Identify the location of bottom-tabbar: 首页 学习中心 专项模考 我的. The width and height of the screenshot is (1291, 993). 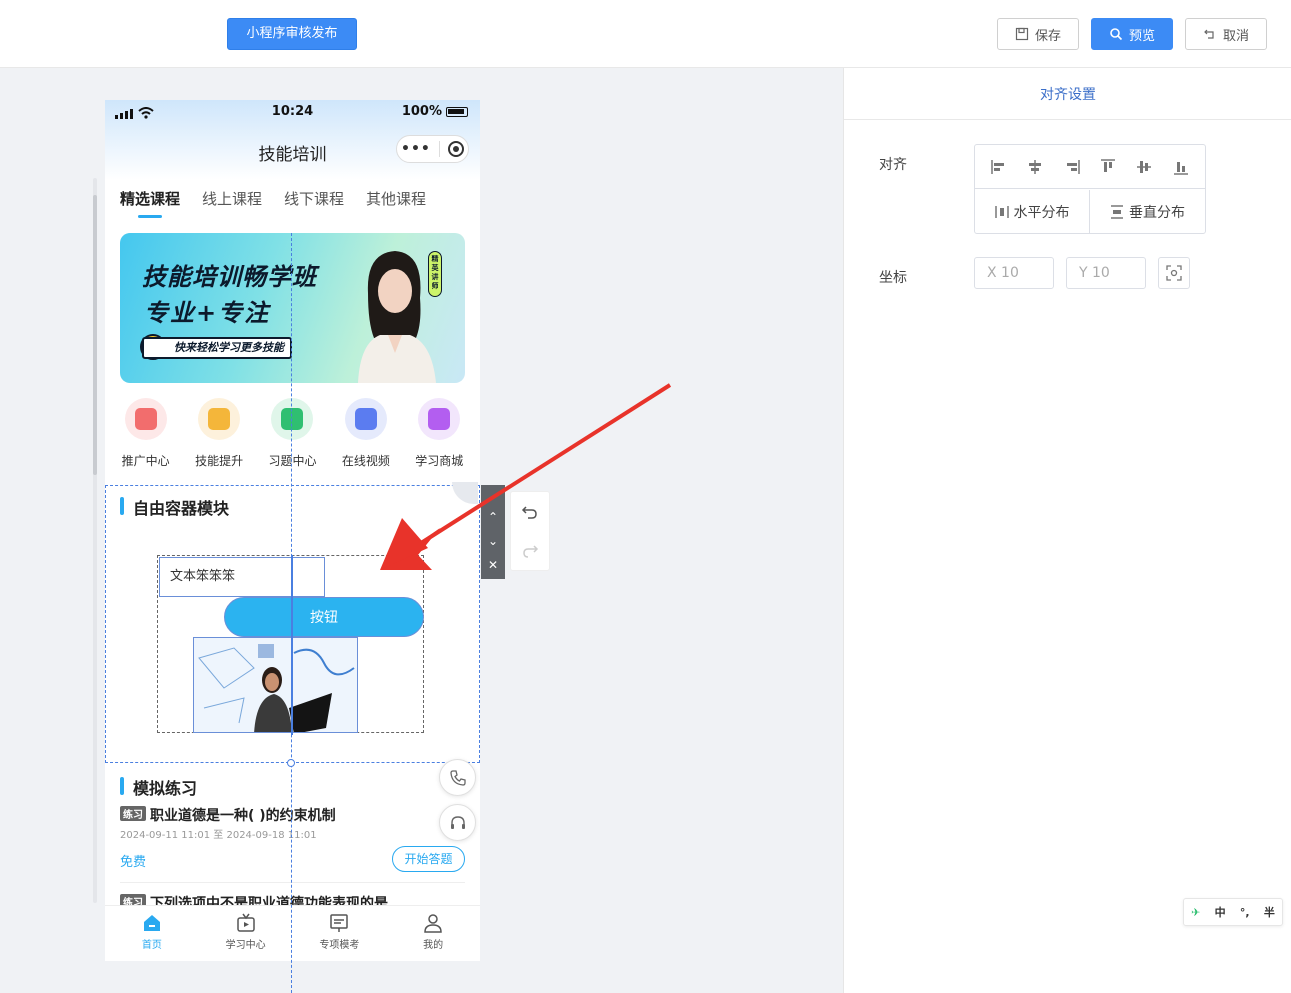
(292, 933).